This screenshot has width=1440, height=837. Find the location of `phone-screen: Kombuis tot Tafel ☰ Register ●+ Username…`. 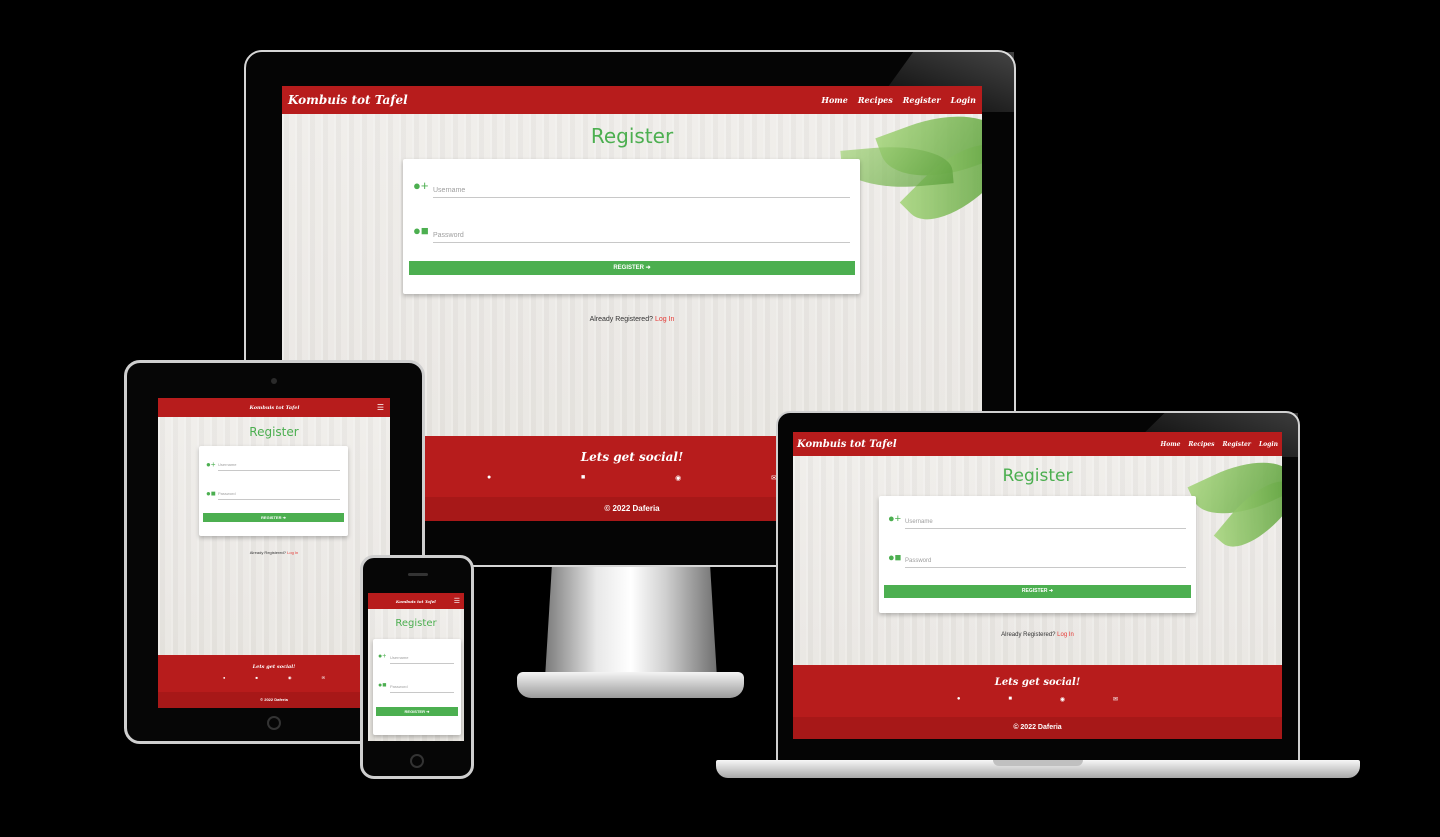

phone-screen: Kombuis tot Tafel ☰ Register ●+ Username… is located at coordinates (416, 667).